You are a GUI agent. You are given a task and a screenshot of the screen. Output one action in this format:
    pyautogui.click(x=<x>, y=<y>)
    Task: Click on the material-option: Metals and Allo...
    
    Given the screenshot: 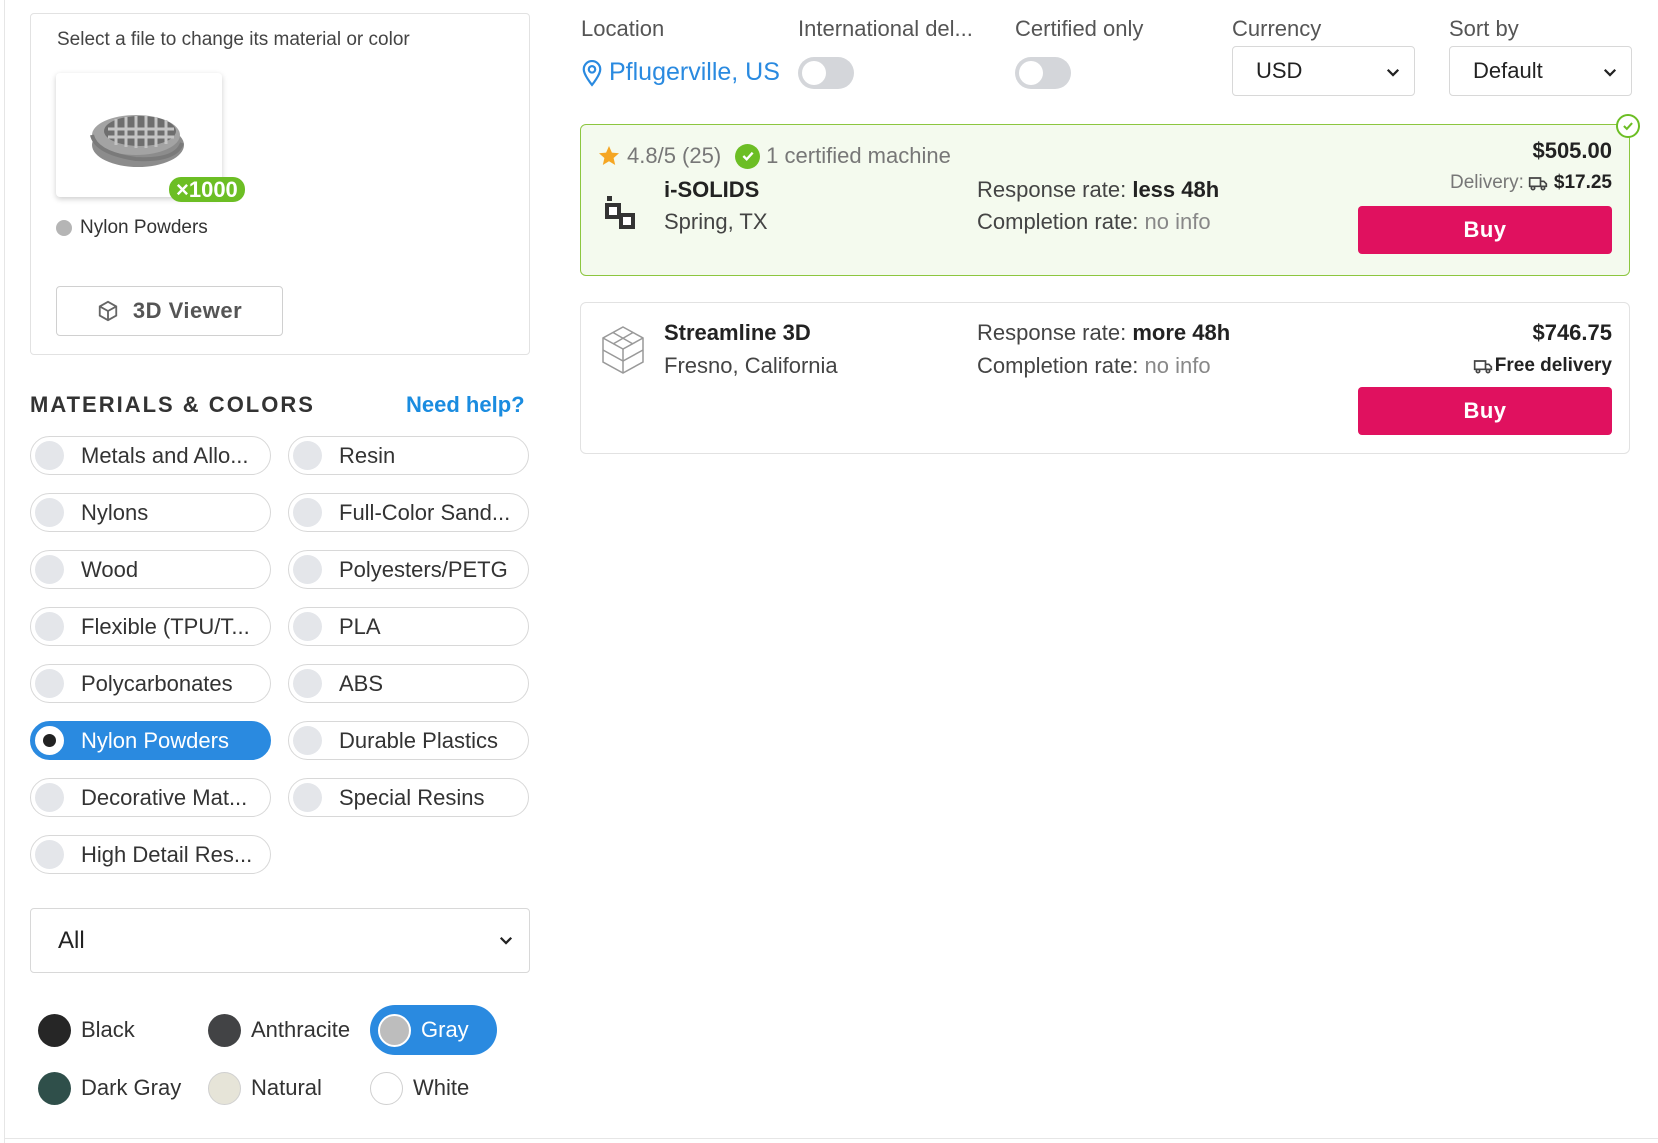 What is the action you would take?
    pyautogui.click(x=150, y=455)
    